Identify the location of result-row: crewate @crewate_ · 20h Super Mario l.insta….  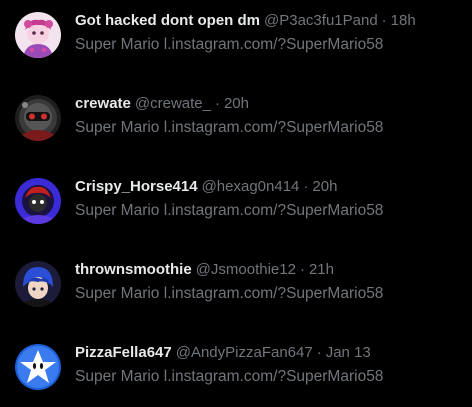
(236, 123).